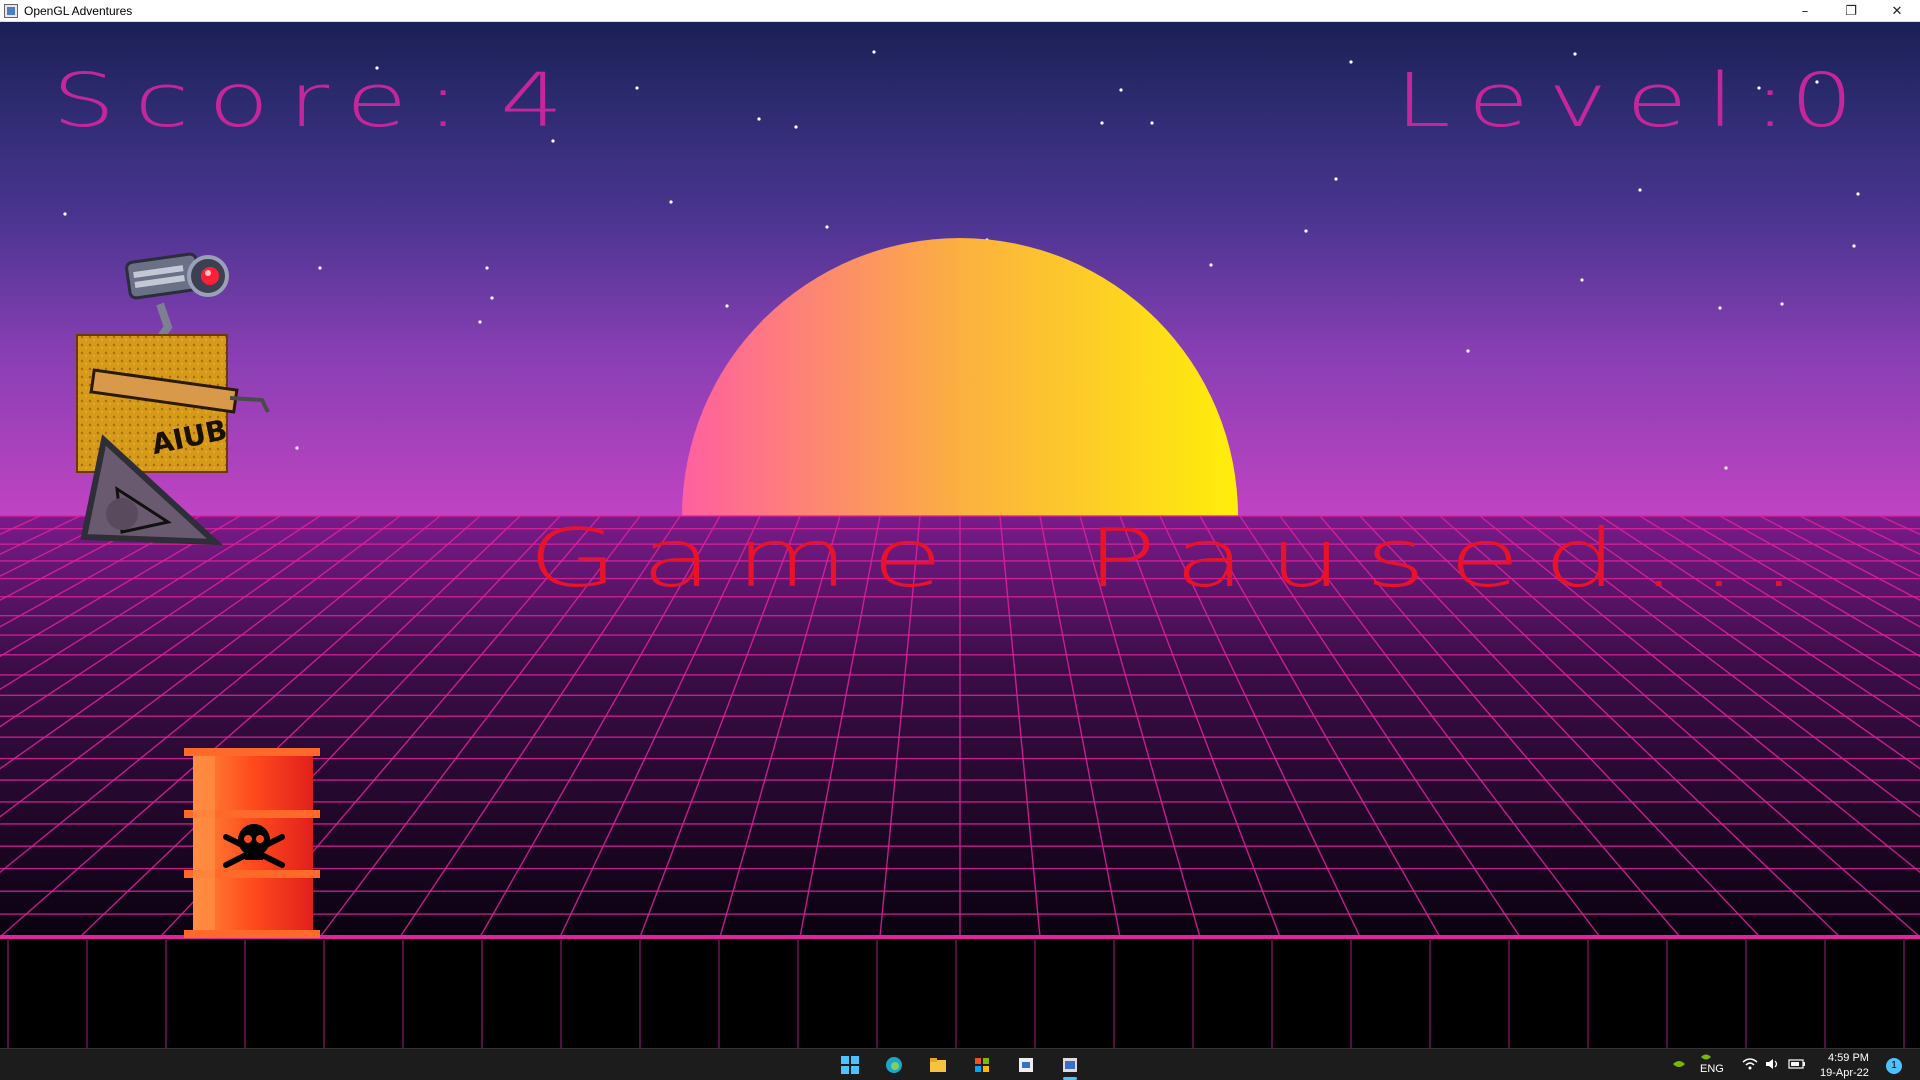 The width and height of the screenshot is (1920, 1080). Describe the element at coordinates (1797, 1065) in the screenshot. I see `battery-icon` at that location.